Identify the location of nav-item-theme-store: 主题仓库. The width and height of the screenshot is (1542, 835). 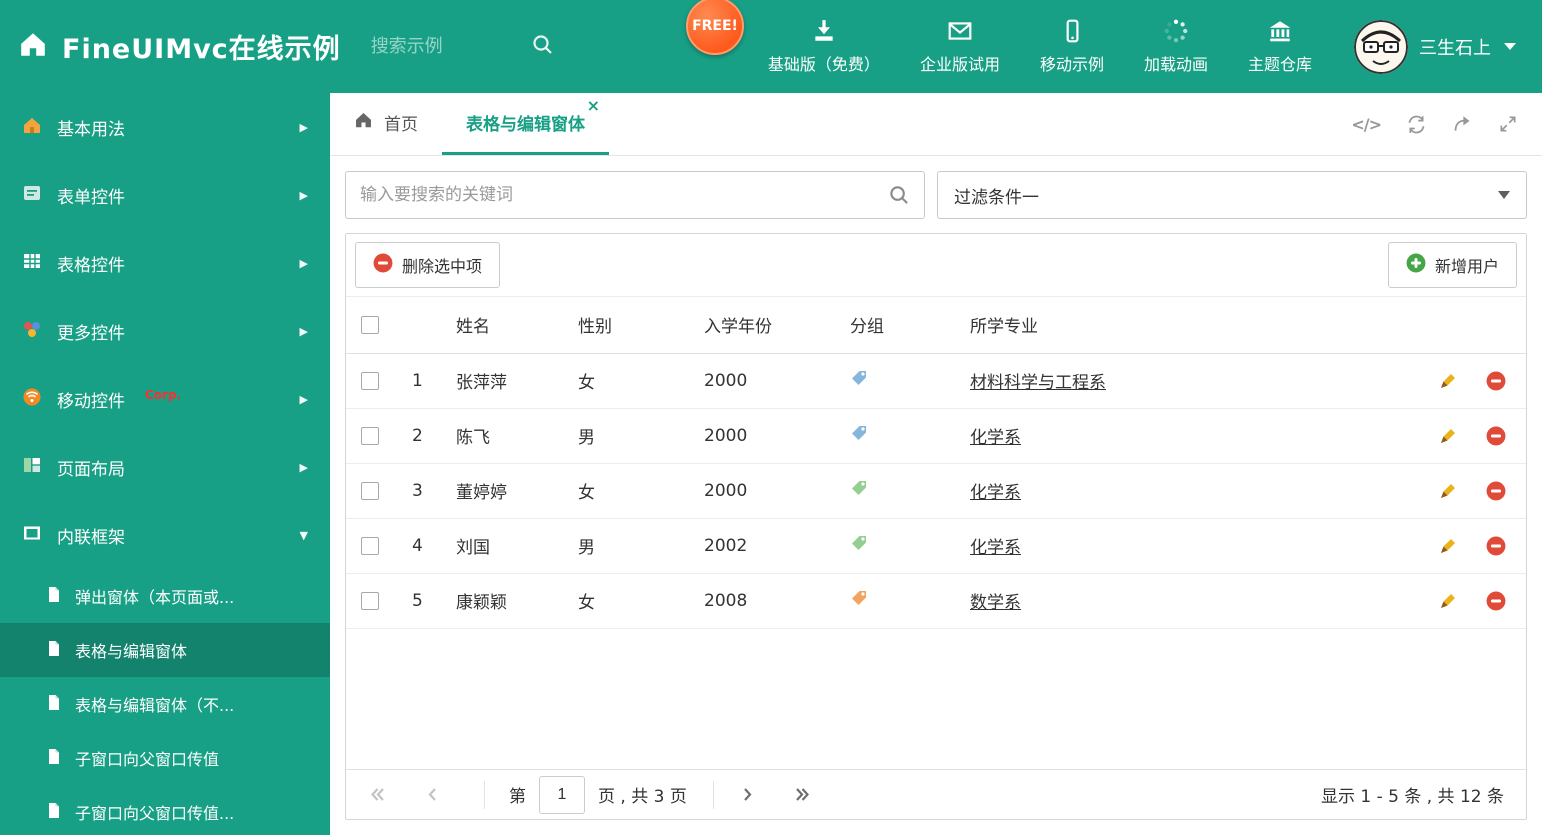
(1280, 46).